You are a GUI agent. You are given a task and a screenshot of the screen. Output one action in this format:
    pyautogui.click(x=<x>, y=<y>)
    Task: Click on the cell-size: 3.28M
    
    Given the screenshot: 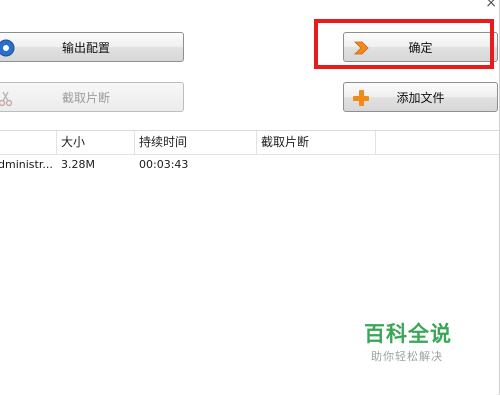 What is the action you would take?
    pyautogui.click(x=78, y=164)
    